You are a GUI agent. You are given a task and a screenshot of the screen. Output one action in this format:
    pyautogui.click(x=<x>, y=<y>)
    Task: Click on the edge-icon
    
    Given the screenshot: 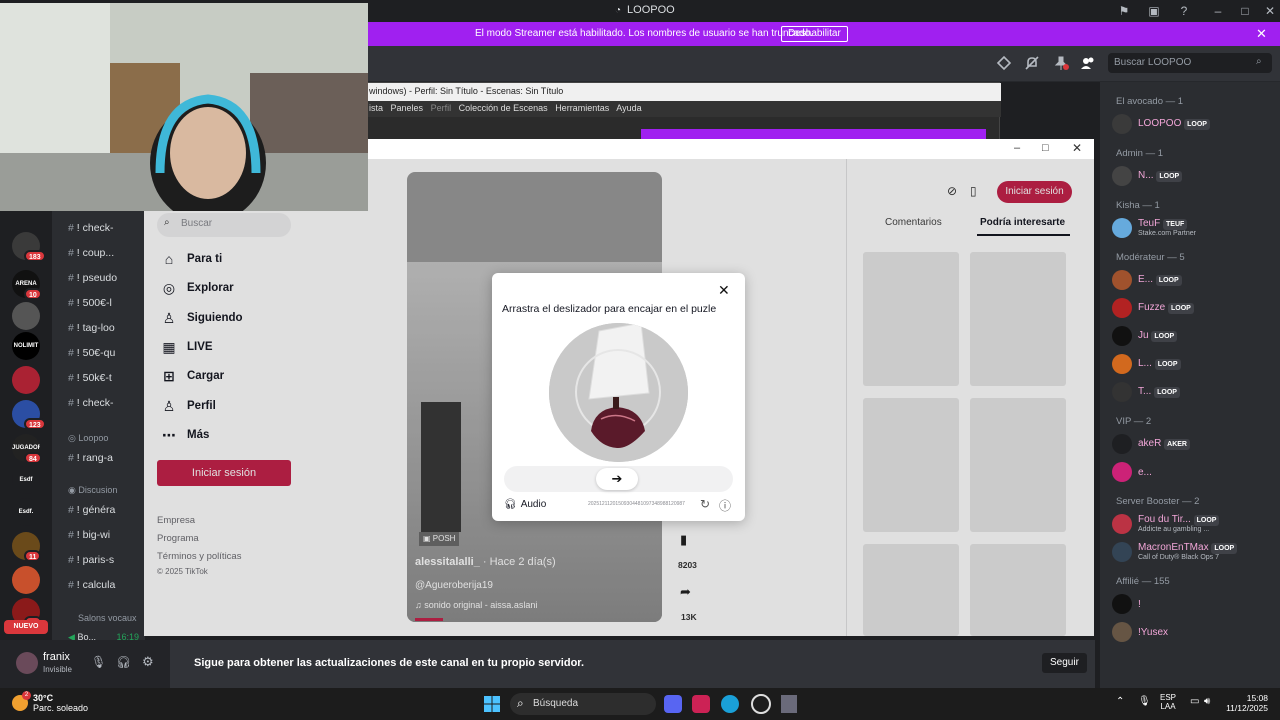 What is the action you would take?
    pyautogui.click(x=730, y=704)
    